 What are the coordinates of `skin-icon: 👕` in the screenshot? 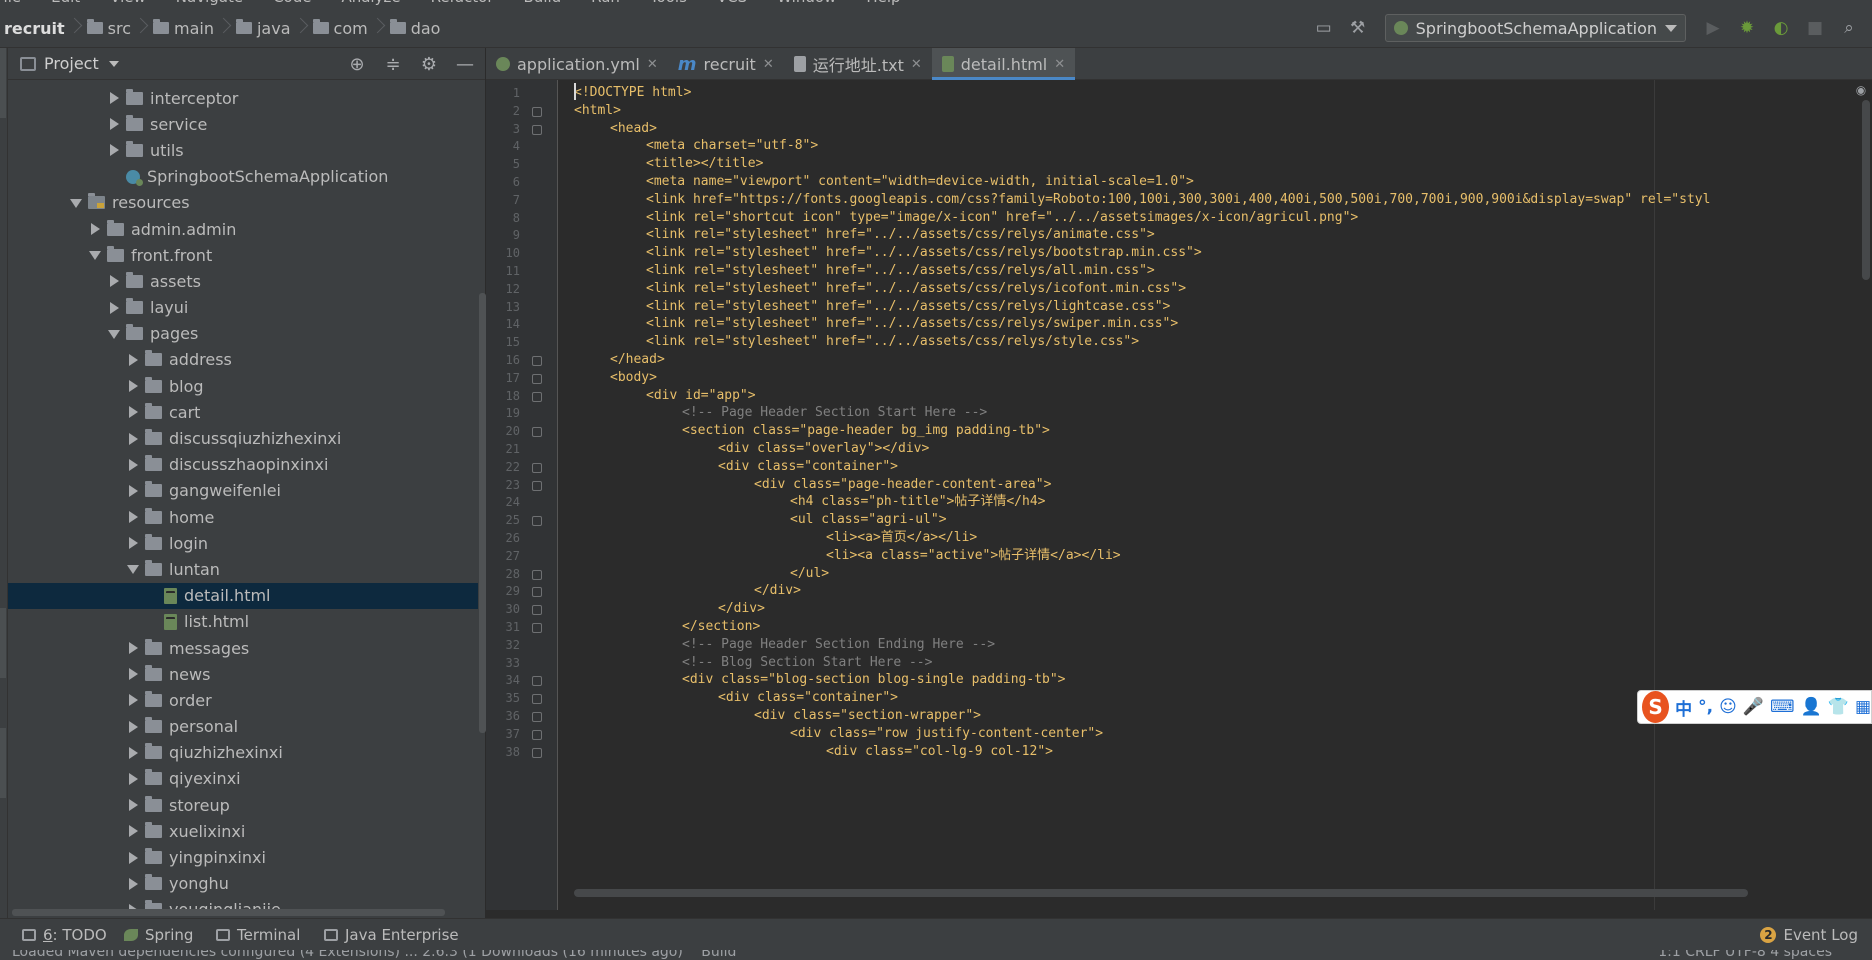 It's located at (1838, 707).